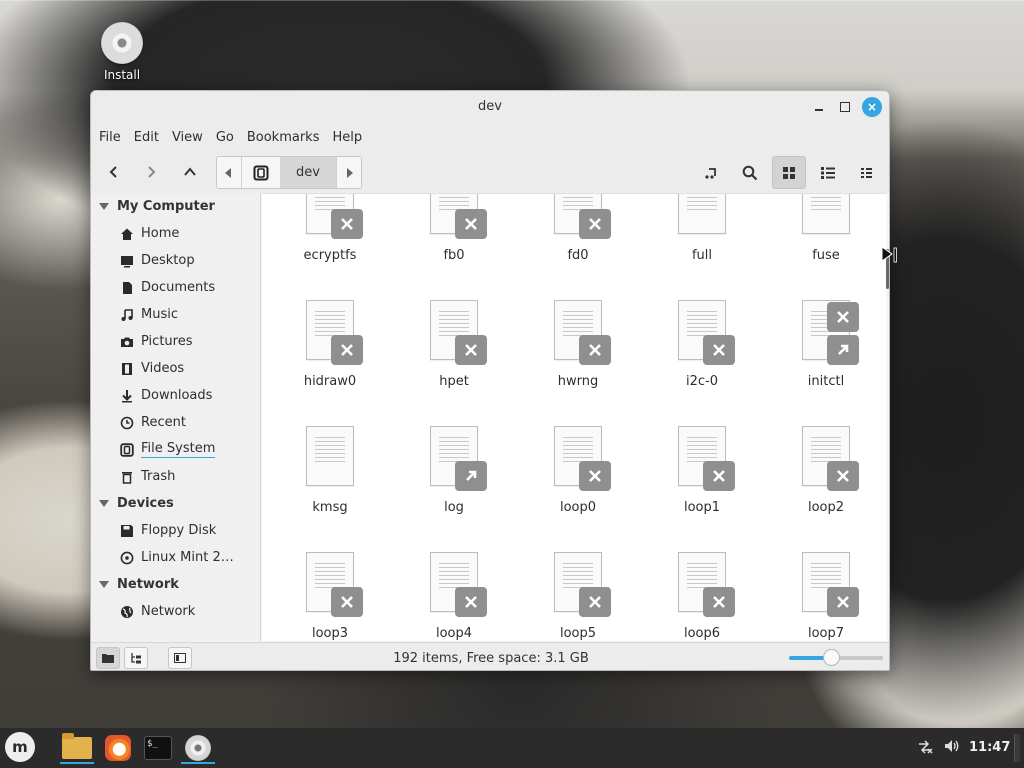  What do you see at coordinates (127, 288) in the screenshot?
I see `documents-icon` at bounding box center [127, 288].